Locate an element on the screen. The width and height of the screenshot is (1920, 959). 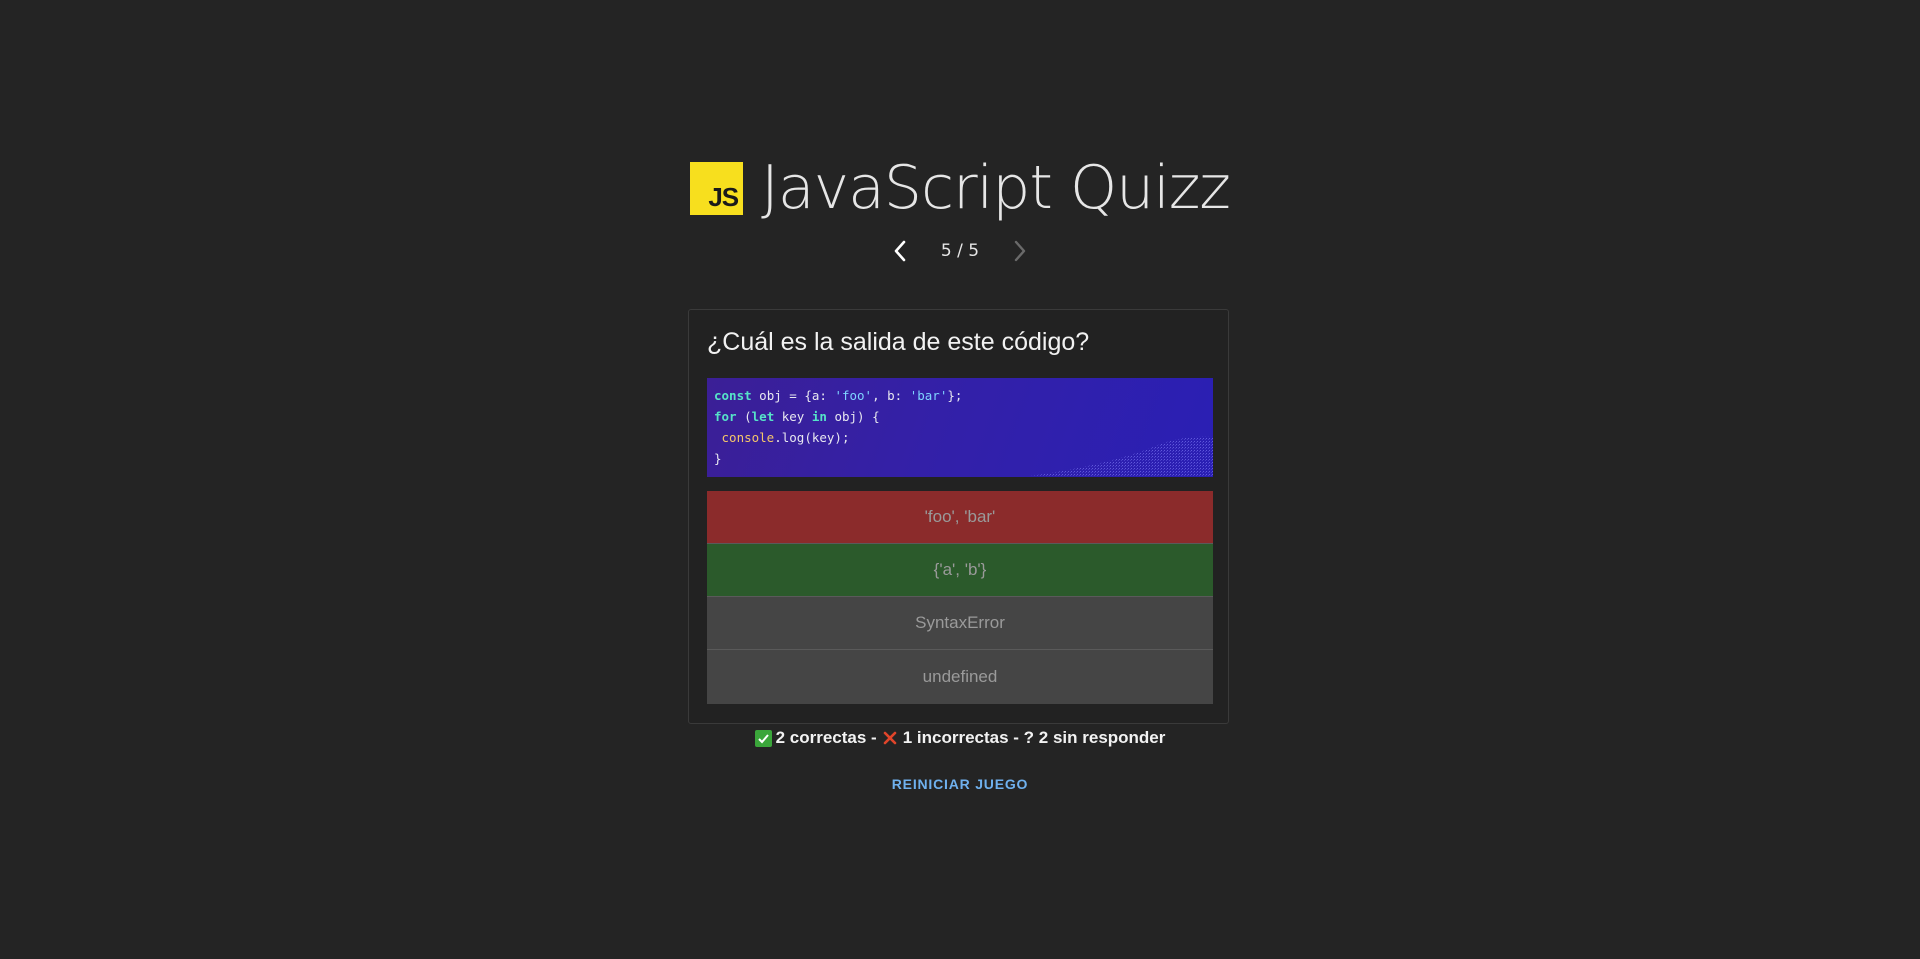
code-token: , b: is located at coordinates (891, 395).